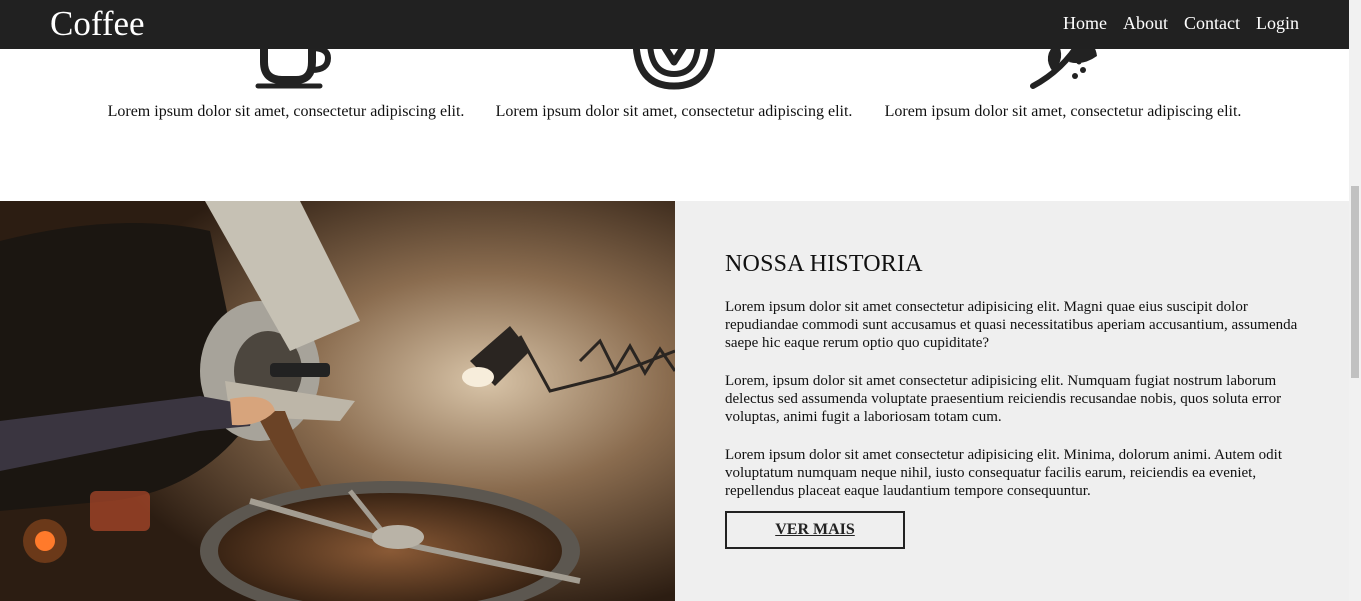 This screenshot has width=1361, height=601. I want to click on nav-link-home: Home, so click(1085, 23).